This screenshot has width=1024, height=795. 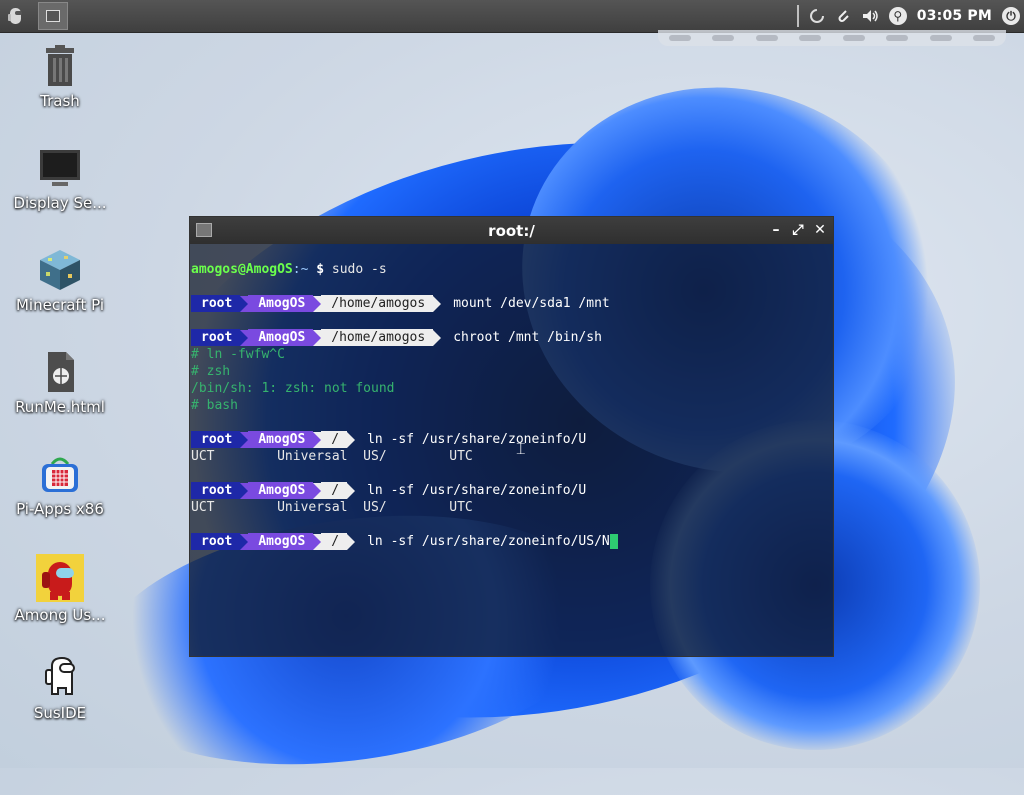 What do you see at coordinates (843, 16) in the screenshot?
I see `paperclip-icon` at bounding box center [843, 16].